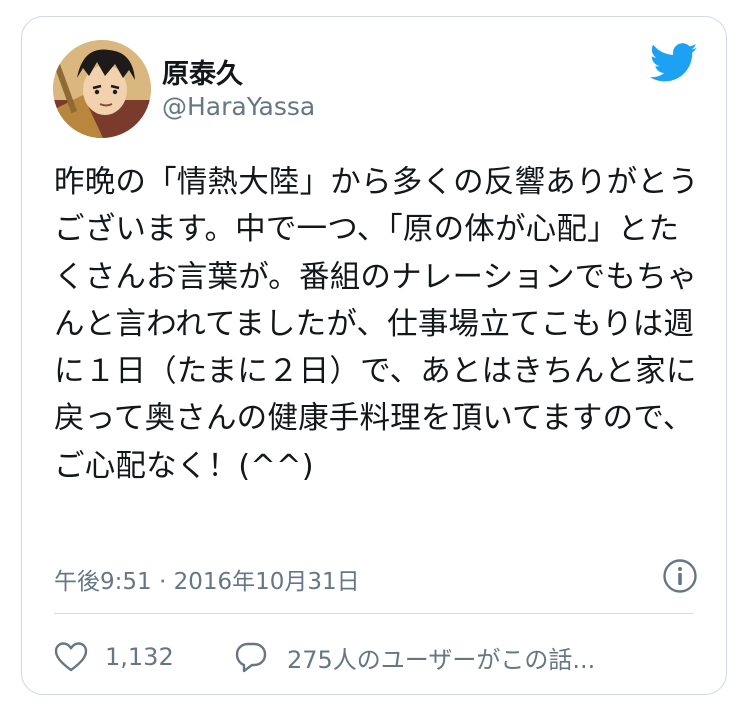  What do you see at coordinates (680, 576) in the screenshot?
I see `info-icon` at bounding box center [680, 576].